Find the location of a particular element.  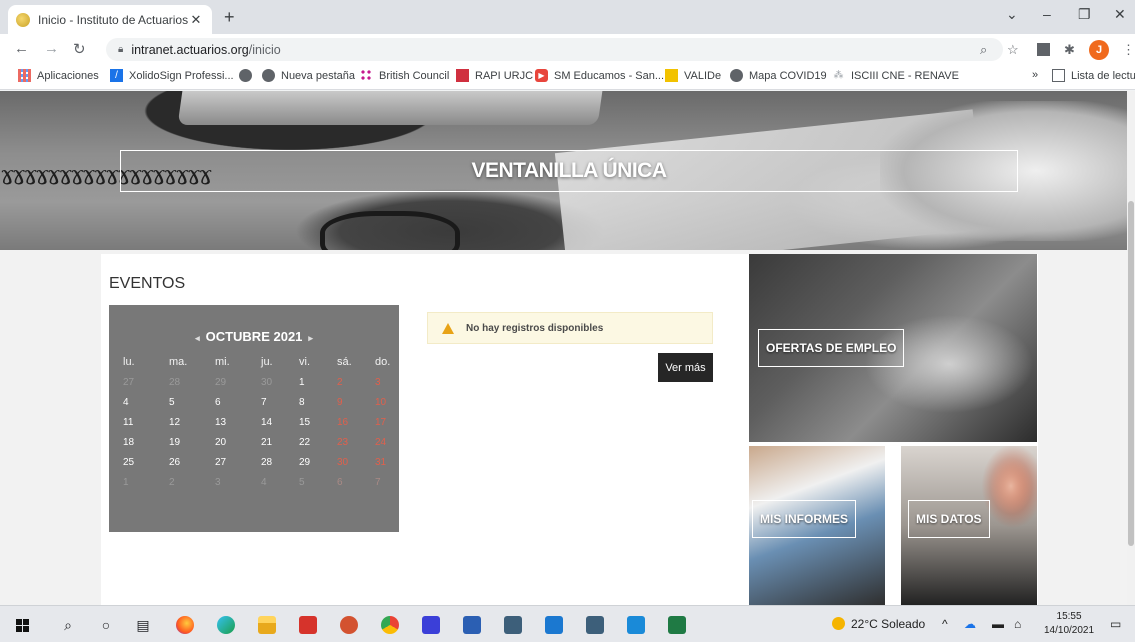

firefox-icon is located at coordinates (185, 625).